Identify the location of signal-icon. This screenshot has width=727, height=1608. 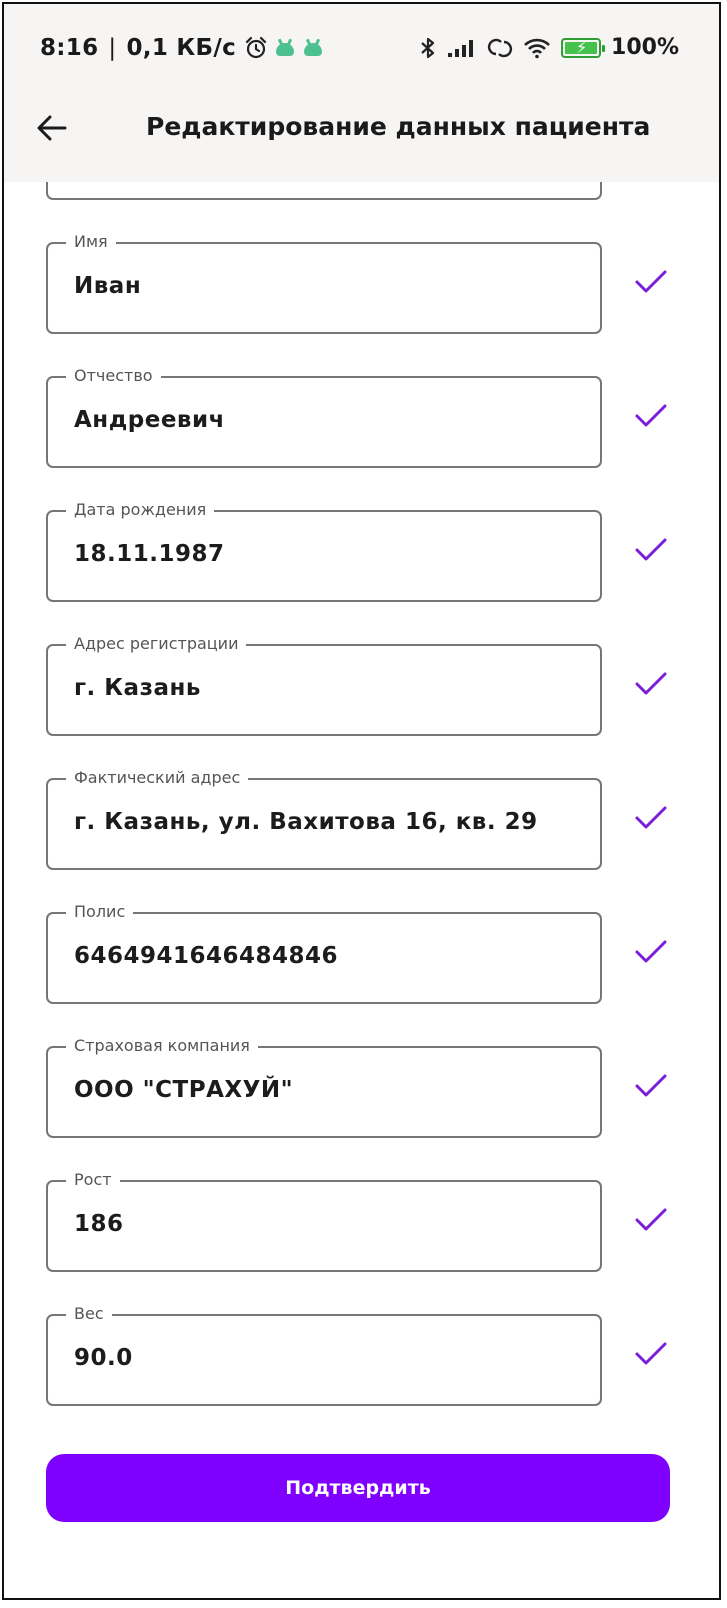
(461, 48).